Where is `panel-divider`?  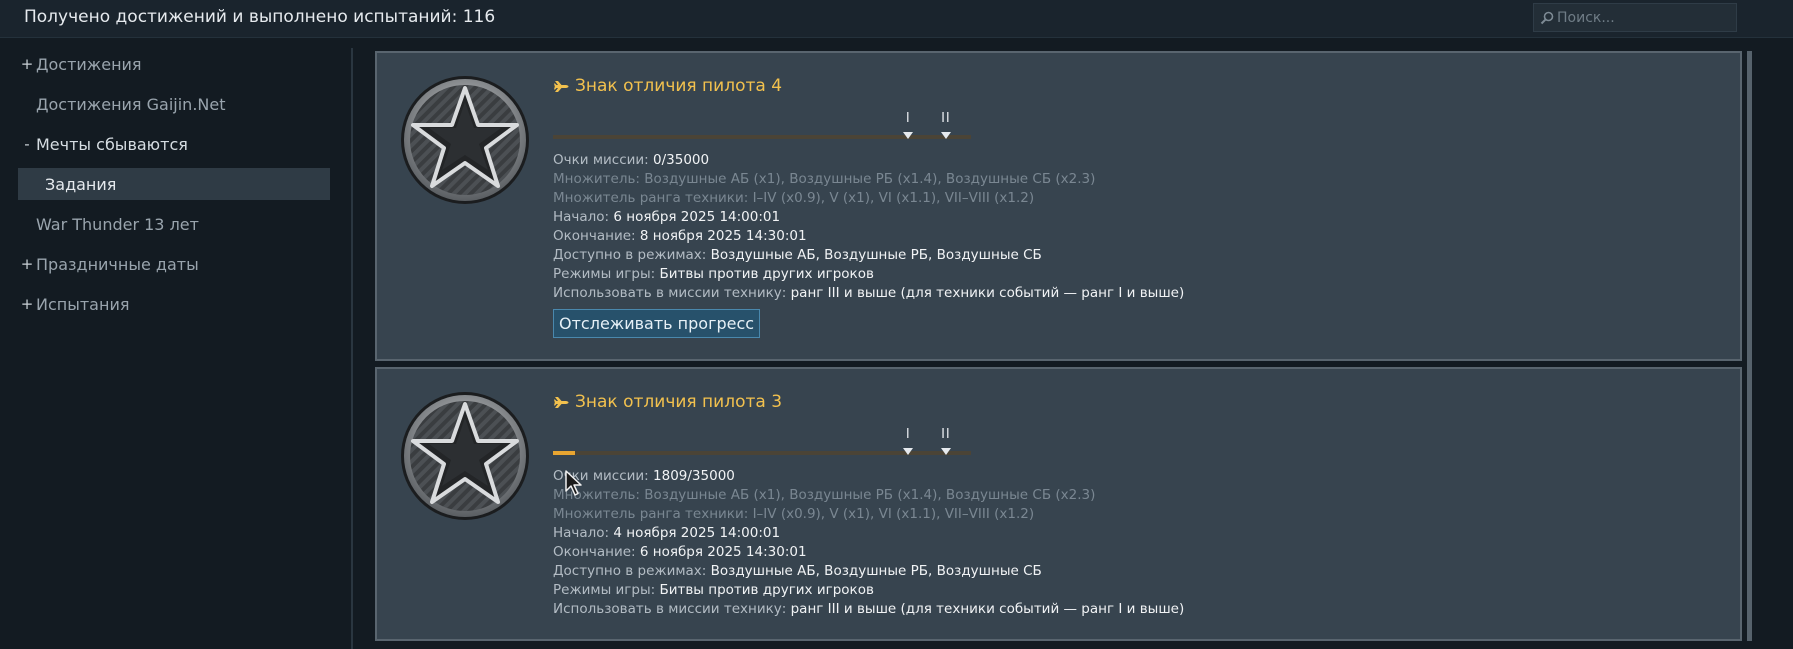 panel-divider is located at coordinates (352, 348).